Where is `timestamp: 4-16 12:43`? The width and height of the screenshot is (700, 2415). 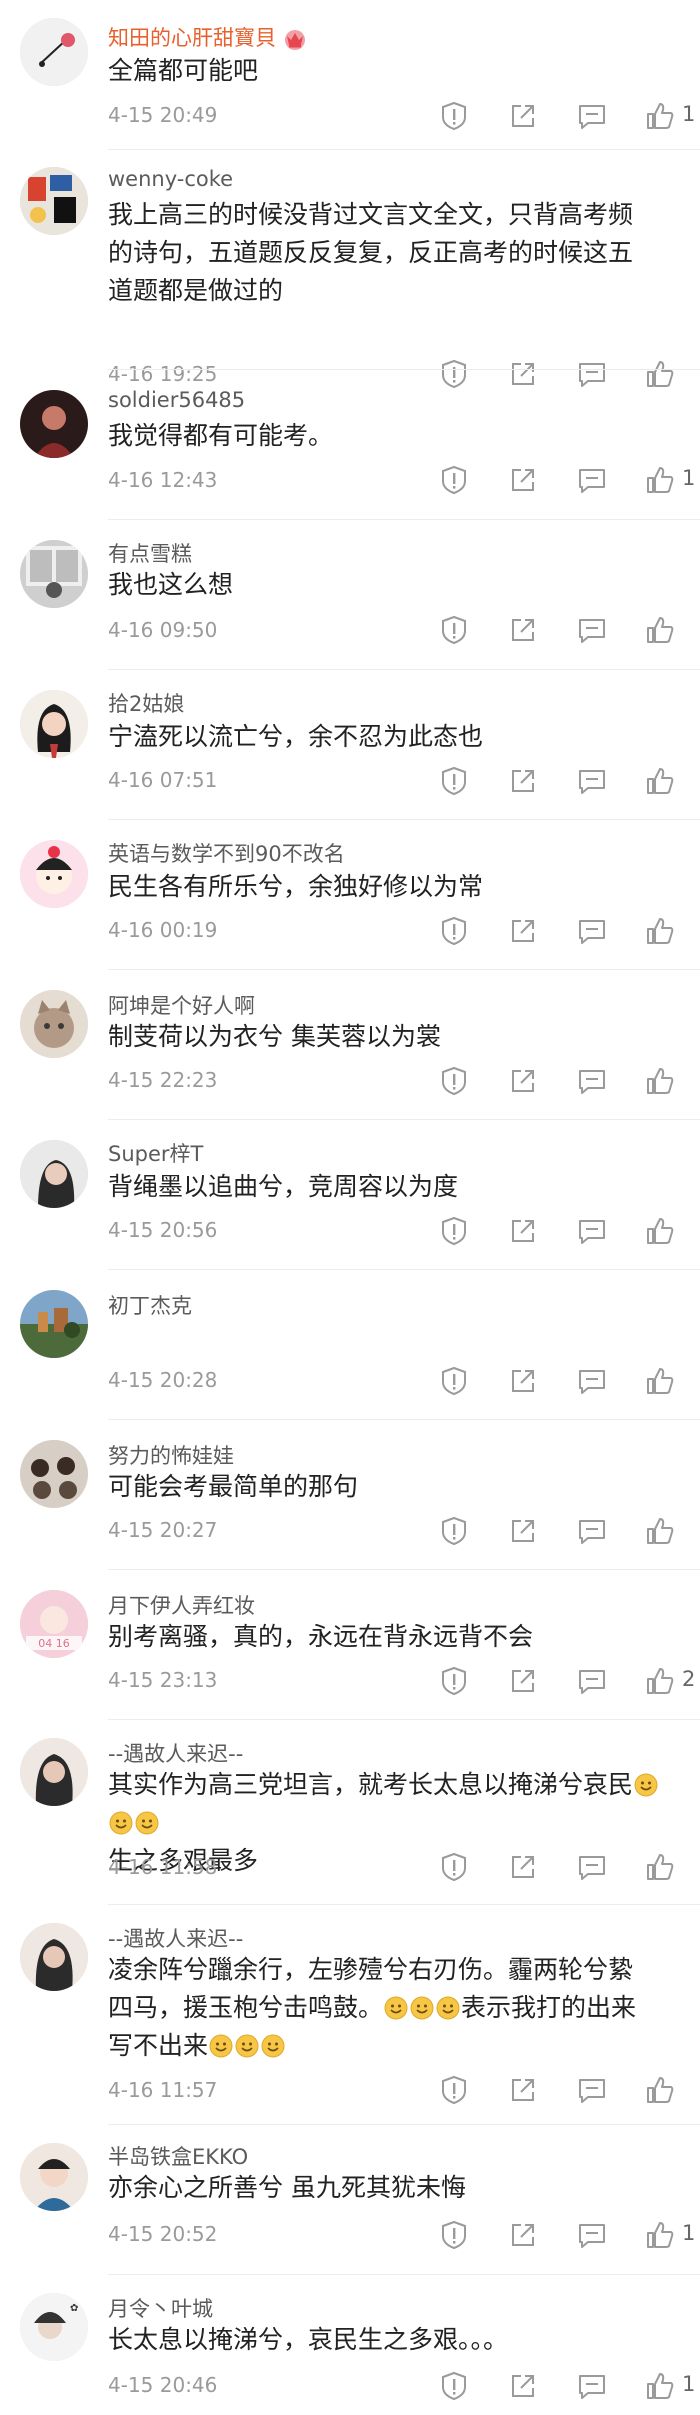
timestamp: 4-16 12:43 is located at coordinates (163, 480).